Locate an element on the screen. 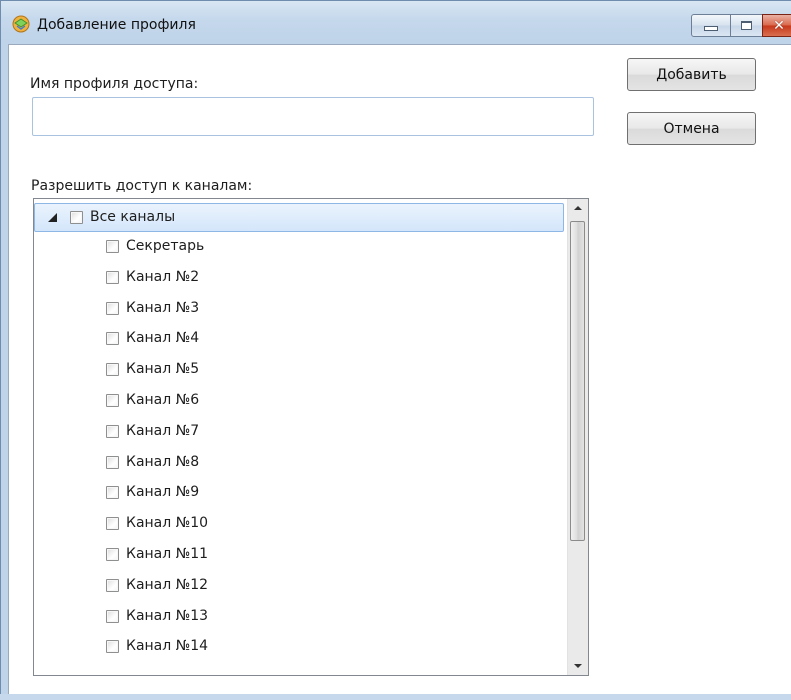  tree-item-label: Секретарь is located at coordinates (165, 246).